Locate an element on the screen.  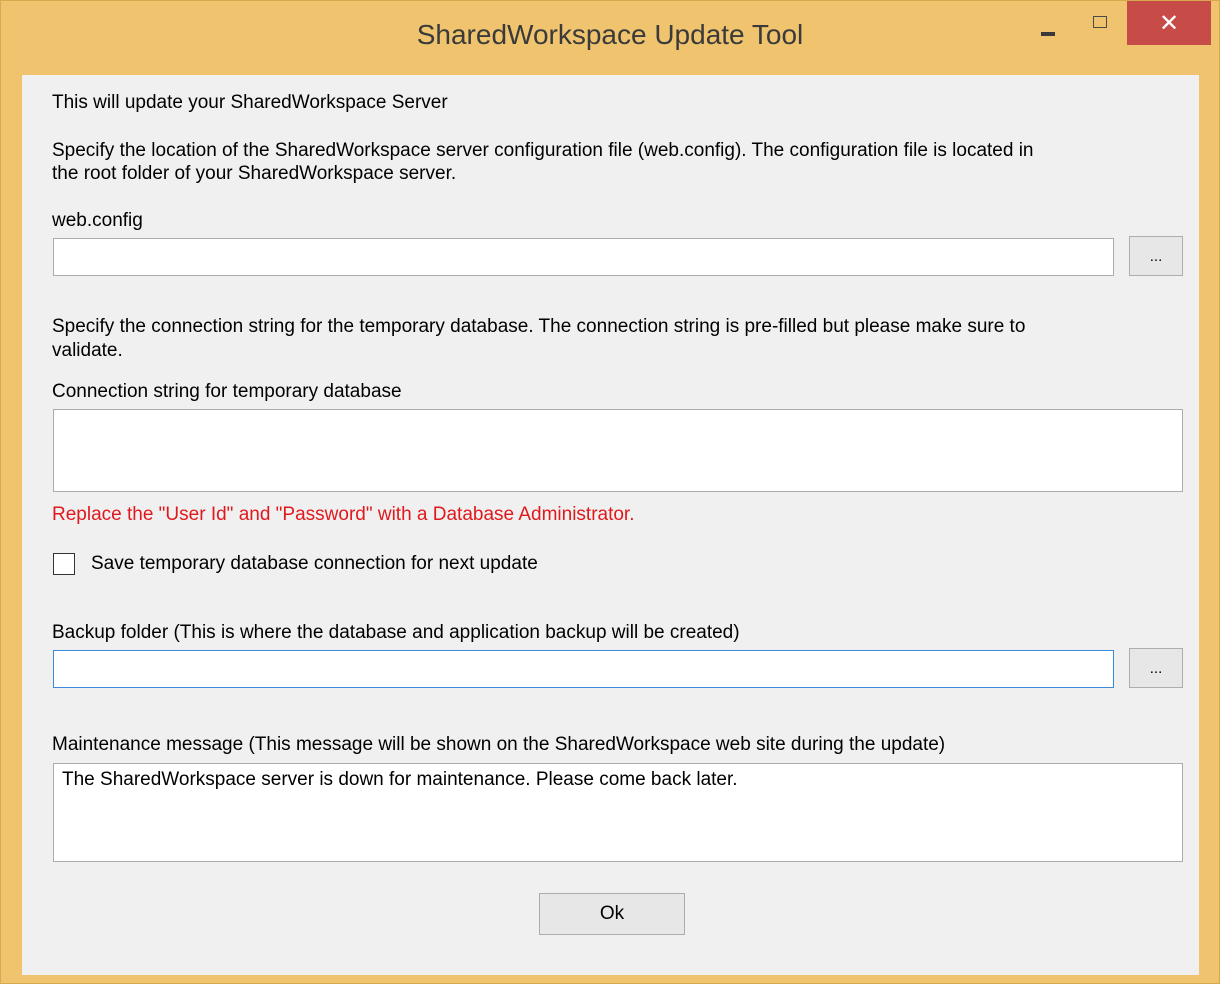
minimize-icon is located at coordinates (1048, 34).